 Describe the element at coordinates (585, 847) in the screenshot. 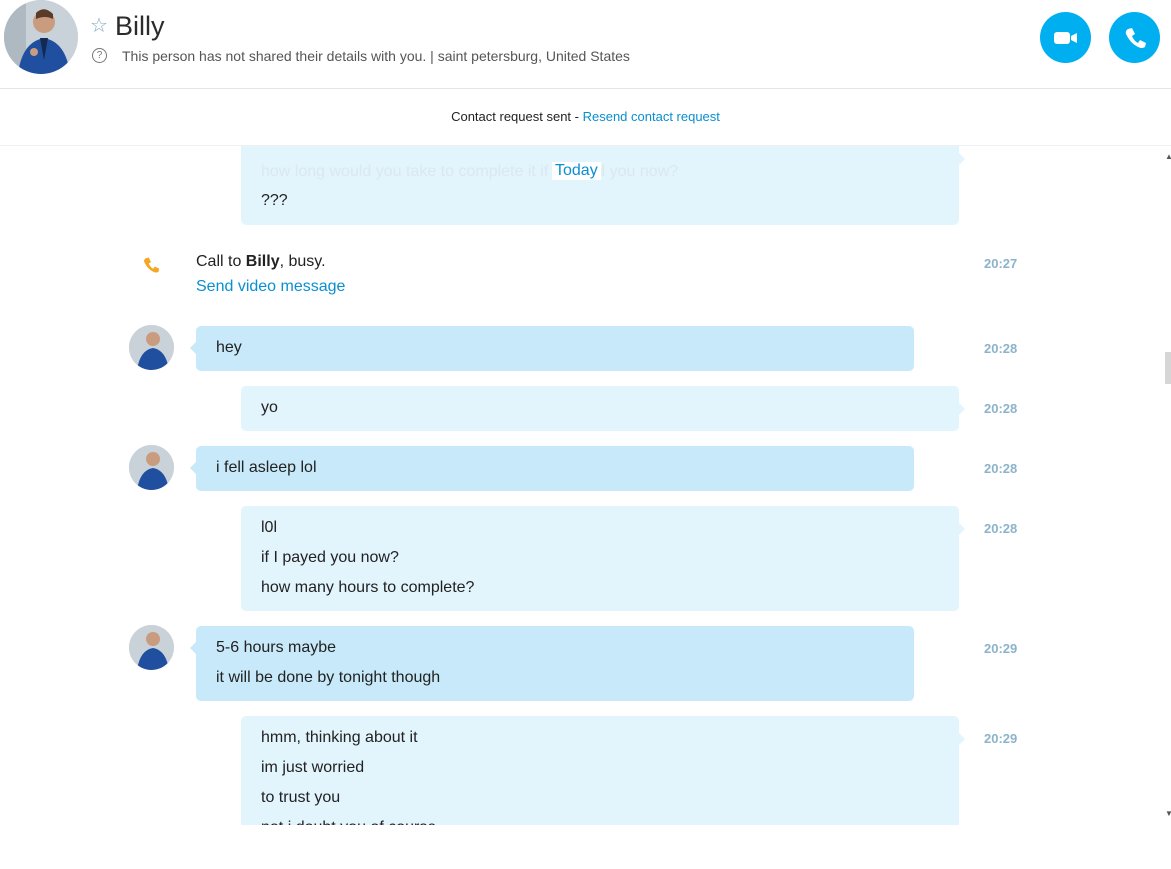

I see `composer-area` at that location.